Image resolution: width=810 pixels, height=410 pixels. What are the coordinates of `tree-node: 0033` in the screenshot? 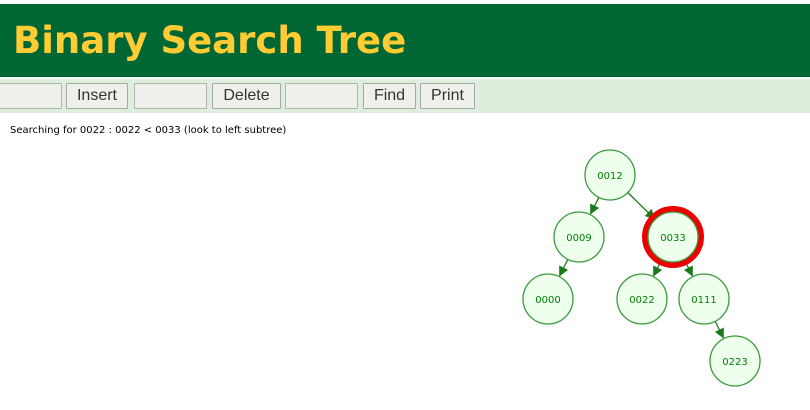 It's located at (673, 237).